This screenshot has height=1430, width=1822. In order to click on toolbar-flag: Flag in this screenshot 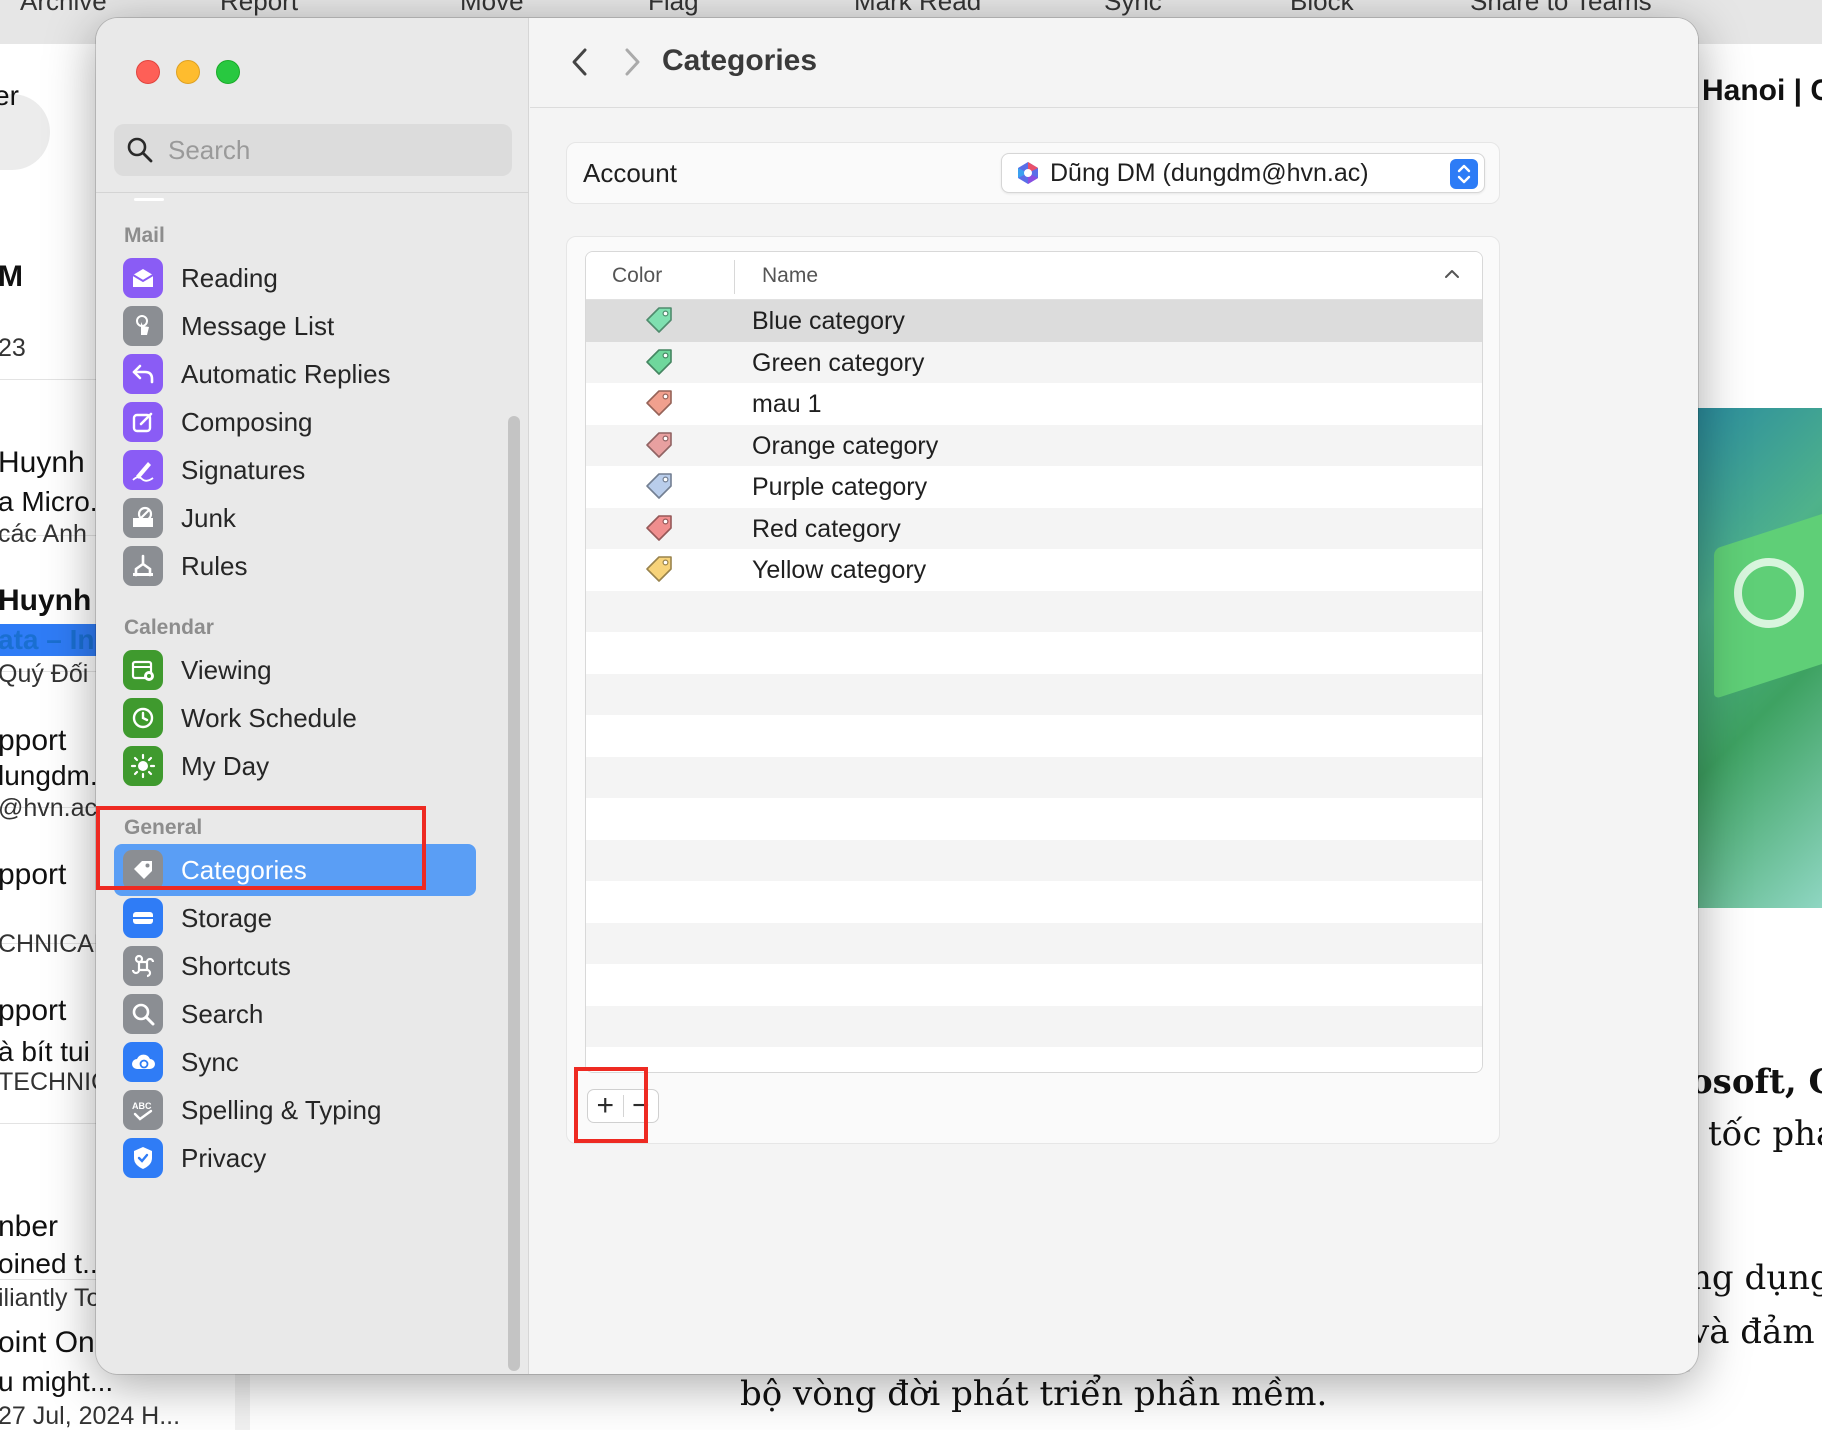, I will do `click(673, 8)`.